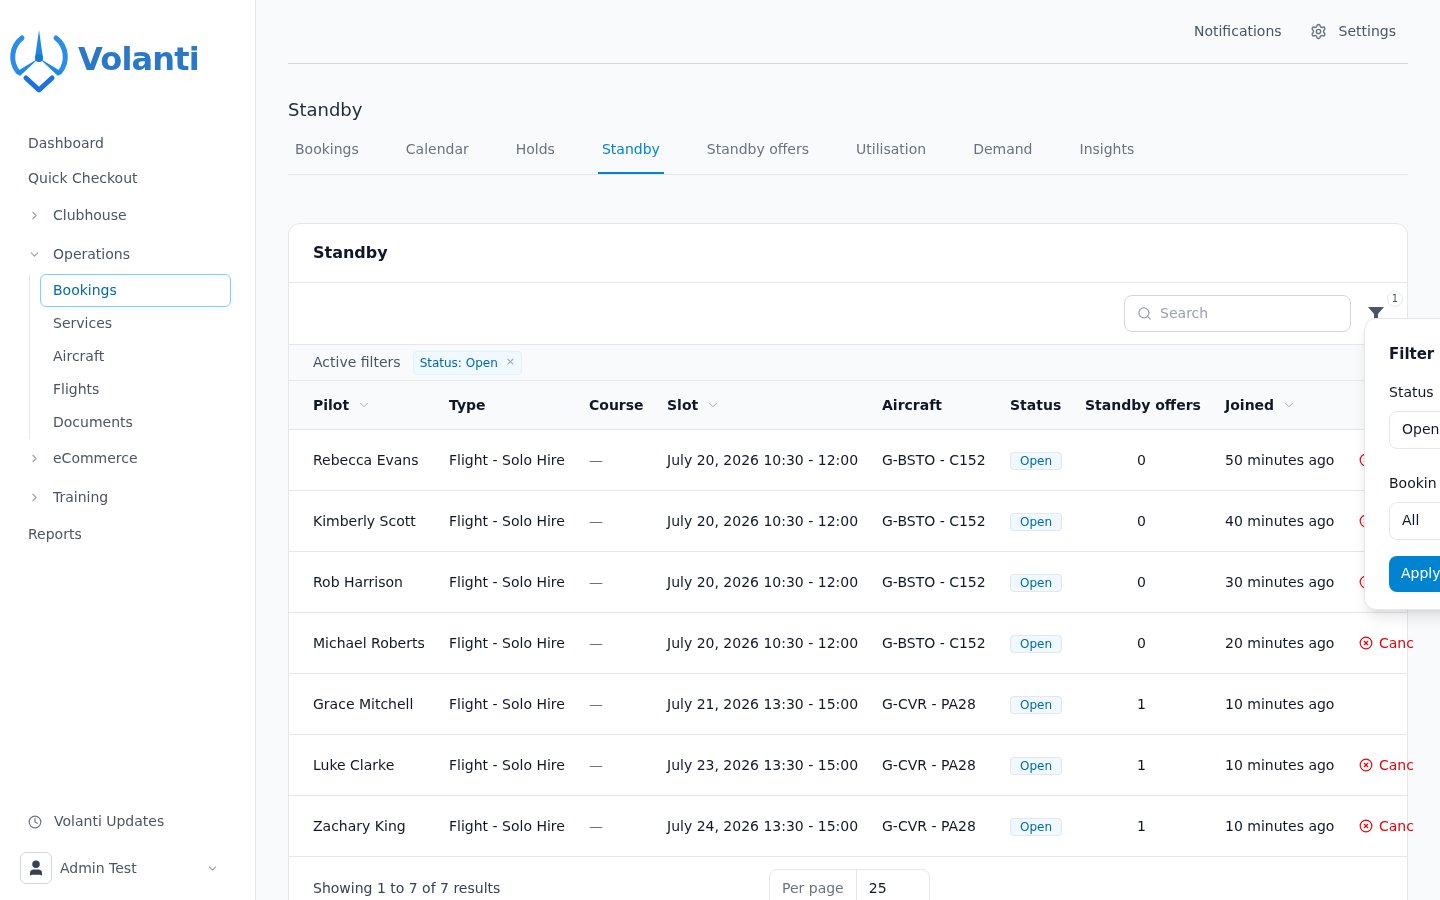 Image resolution: width=1440 pixels, height=900 pixels. What do you see at coordinates (437, 154) in the screenshot?
I see `tab: Calendar` at bounding box center [437, 154].